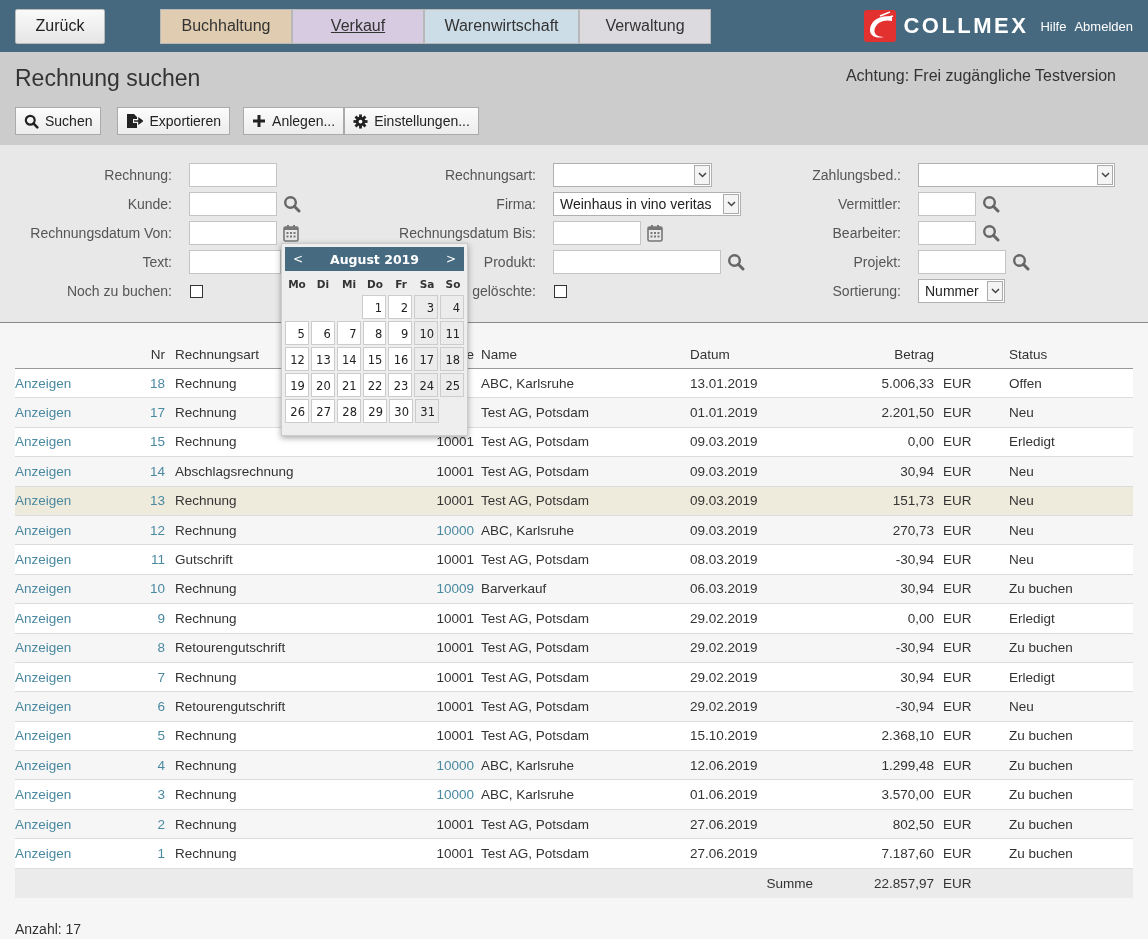 Image resolution: width=1148 pixels, height=939 pixels. I want to click on calendar-day: 29, so click(375, 411).